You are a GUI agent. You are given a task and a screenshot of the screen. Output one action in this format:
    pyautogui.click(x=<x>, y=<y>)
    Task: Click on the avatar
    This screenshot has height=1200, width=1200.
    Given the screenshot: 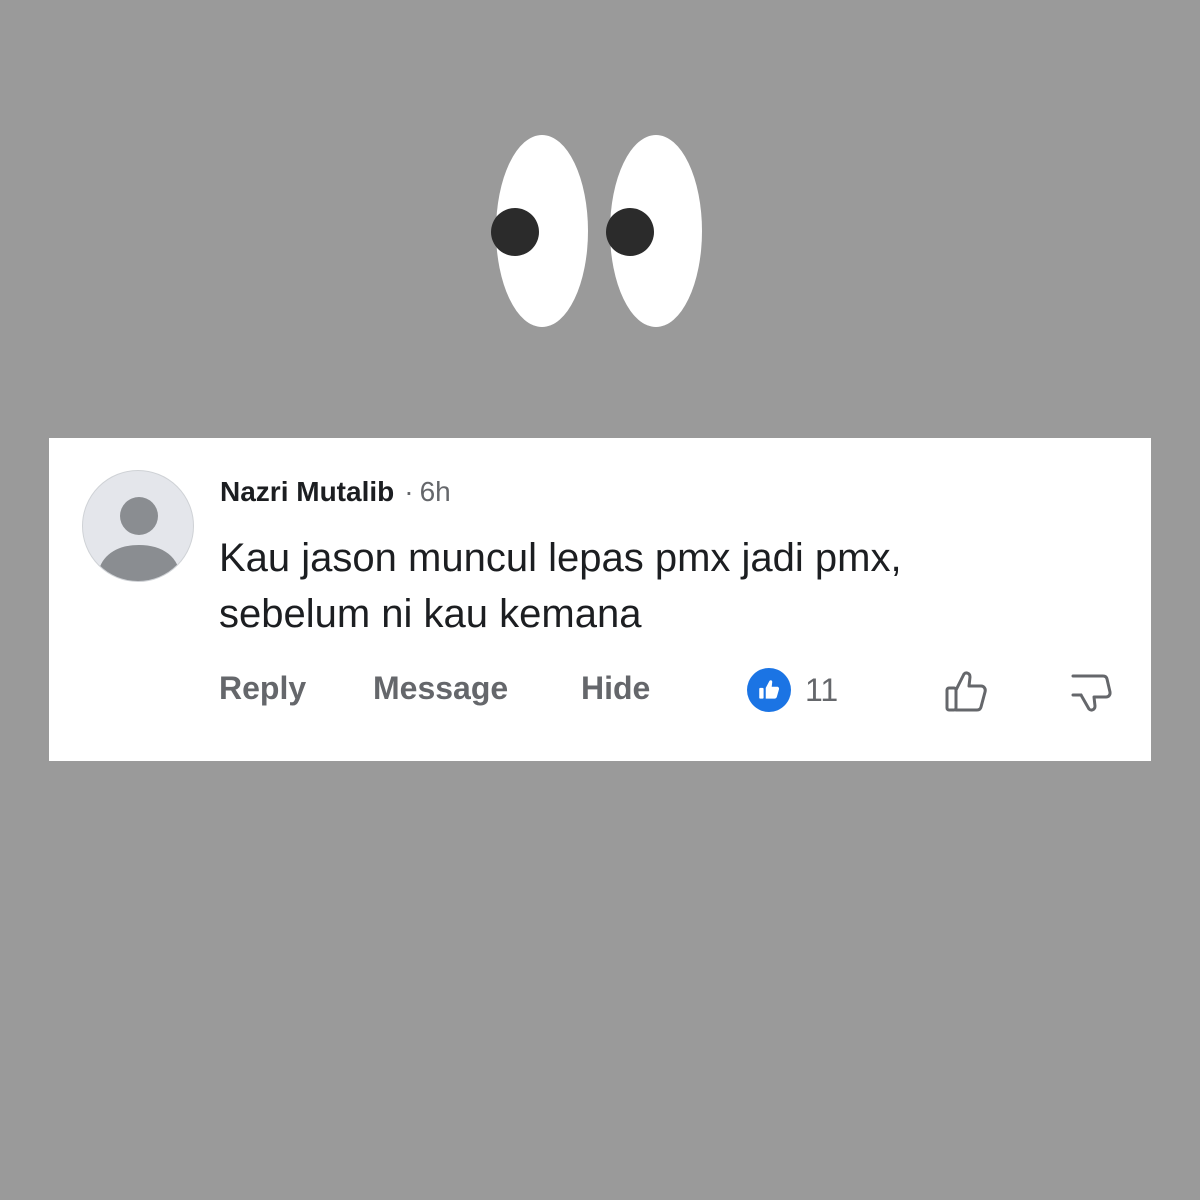 What is the action you would take?
    pyautogui.click(x=138, y=526)
    